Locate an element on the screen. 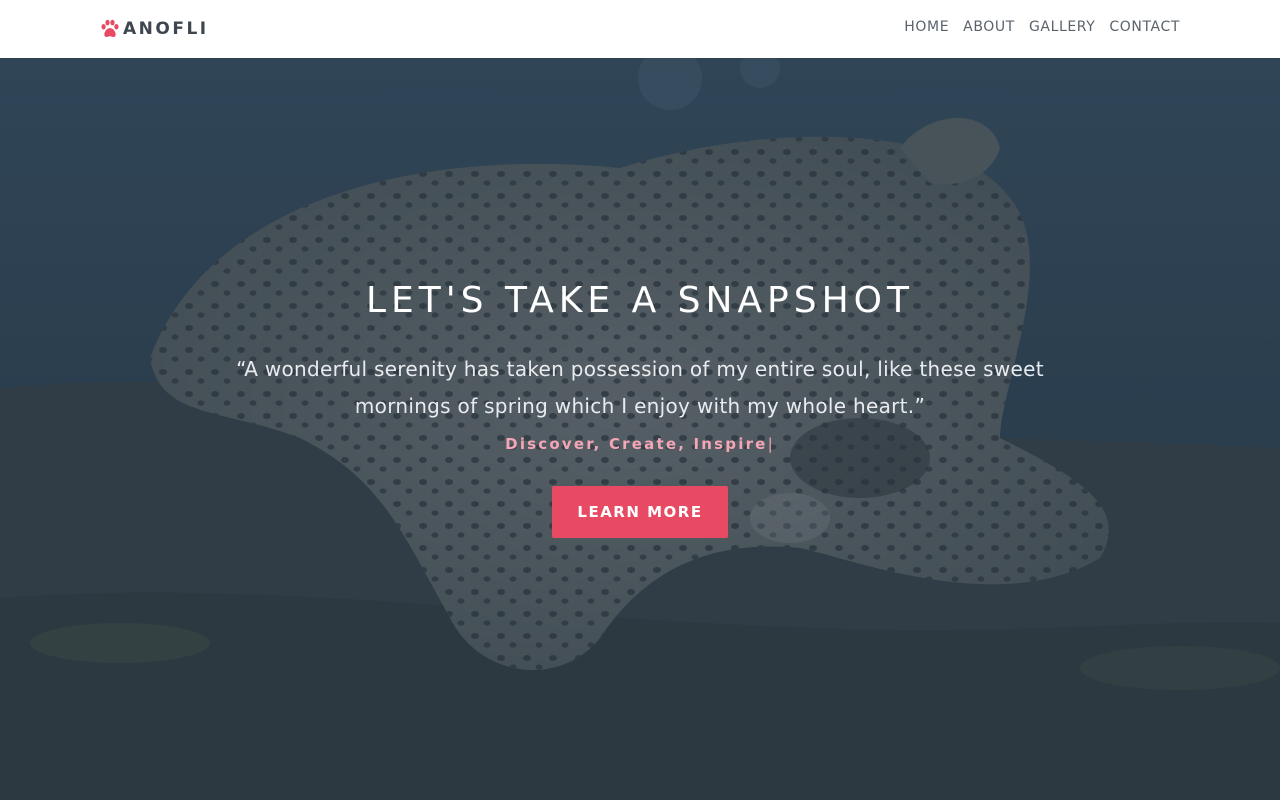 Image resolution: width=1280 pixels, height=800 pixels. typed-text: Discover, Create, Inspire is located at coordinates (636, 444).